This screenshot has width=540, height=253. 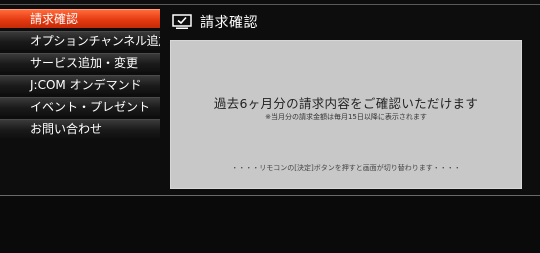 I want to click on content-header: 請求確認, so click(x=215, y=22).